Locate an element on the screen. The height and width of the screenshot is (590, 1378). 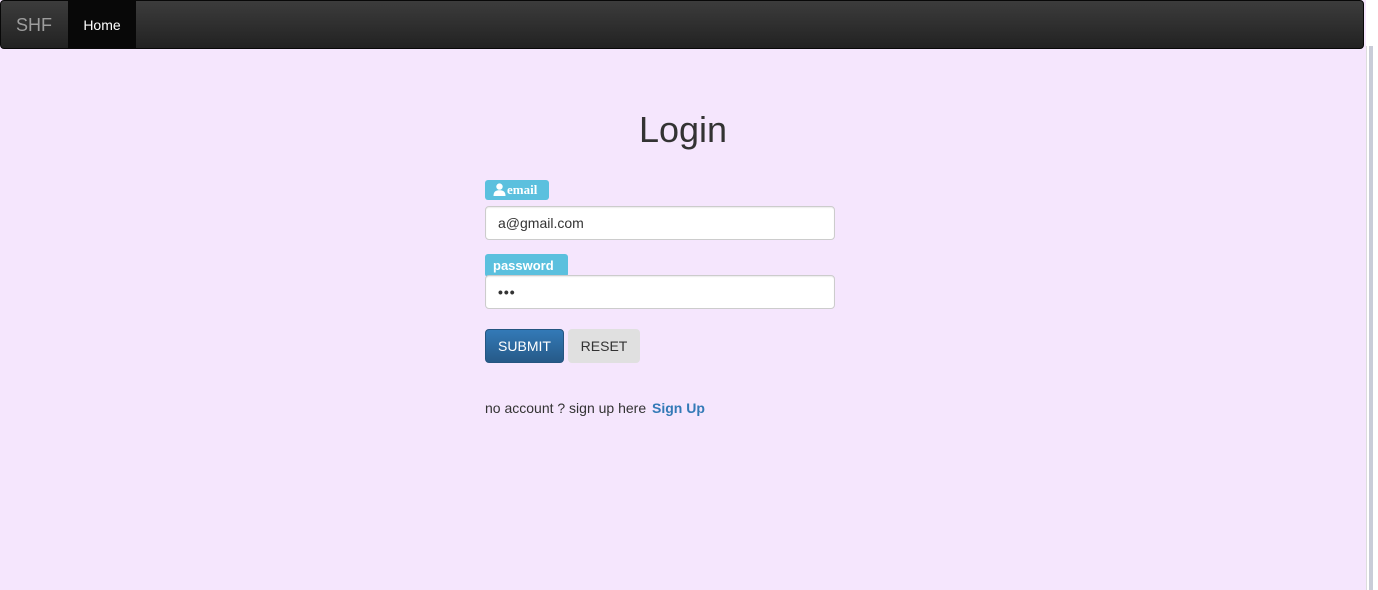
scrollbar is located at coordinates (1372, 318).